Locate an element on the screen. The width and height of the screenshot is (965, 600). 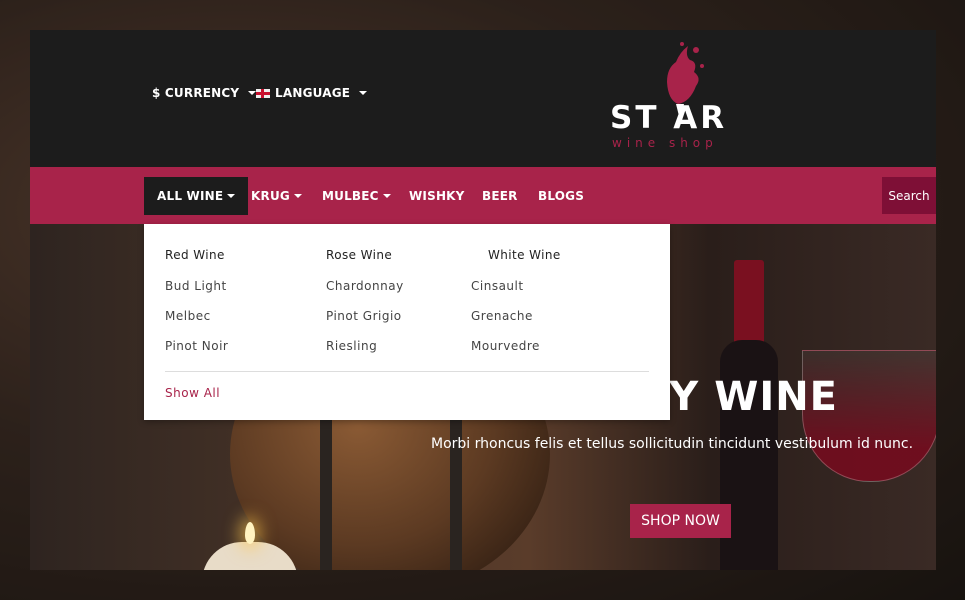
menu-link: Bud Light is located at coordinates (196, 286).